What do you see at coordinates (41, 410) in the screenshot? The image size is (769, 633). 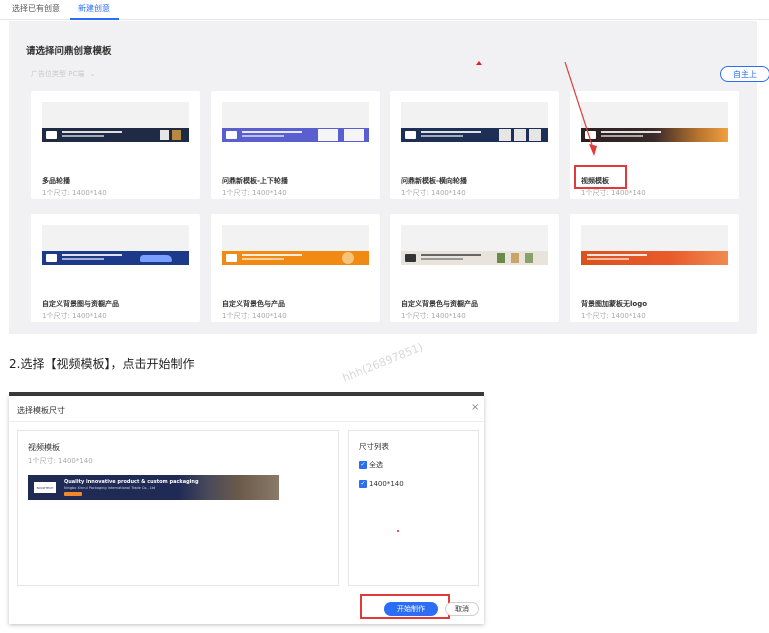 I see `dialog-title: 选择模板尺寸` at bounding box center [41, 410].